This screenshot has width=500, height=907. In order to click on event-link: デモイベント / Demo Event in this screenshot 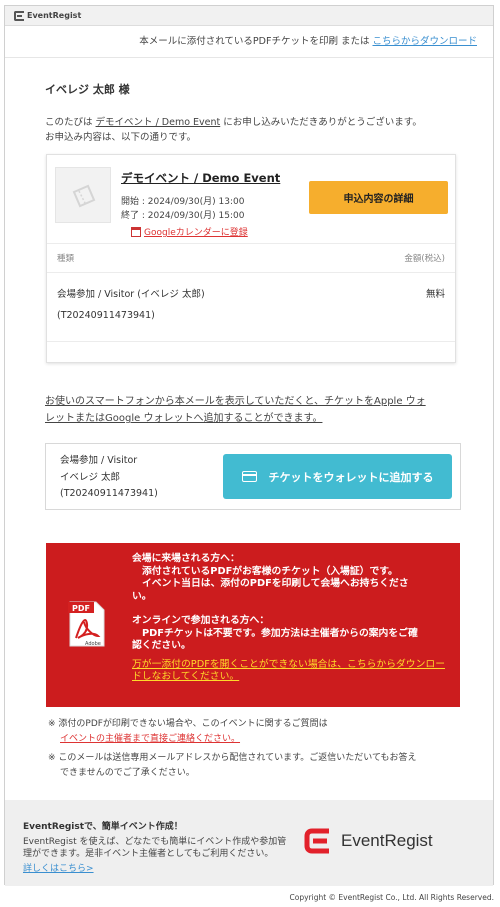, I will do `click(158, 122)`.